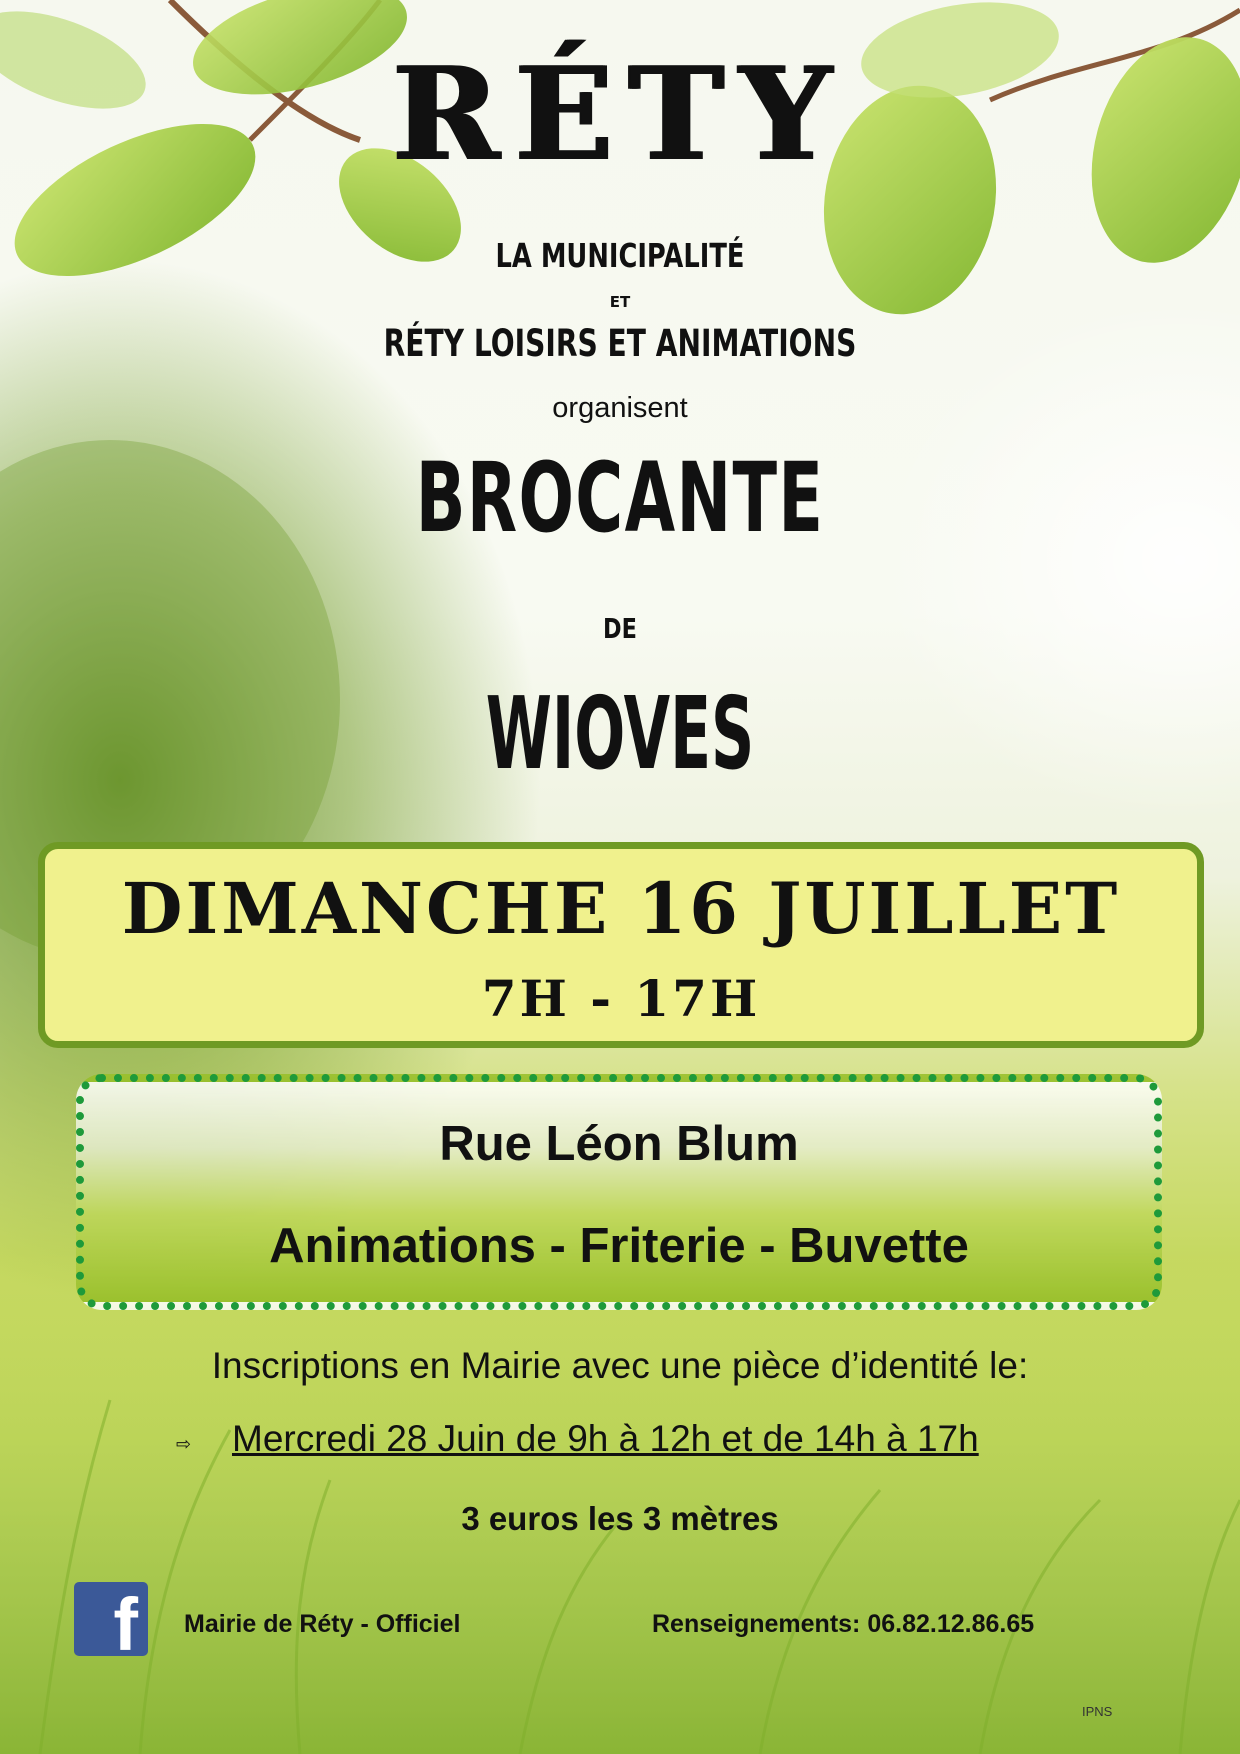  Describe the element at coordinates (620, 408) in the screenshot. I see `organize-verb: organisent` at that location.